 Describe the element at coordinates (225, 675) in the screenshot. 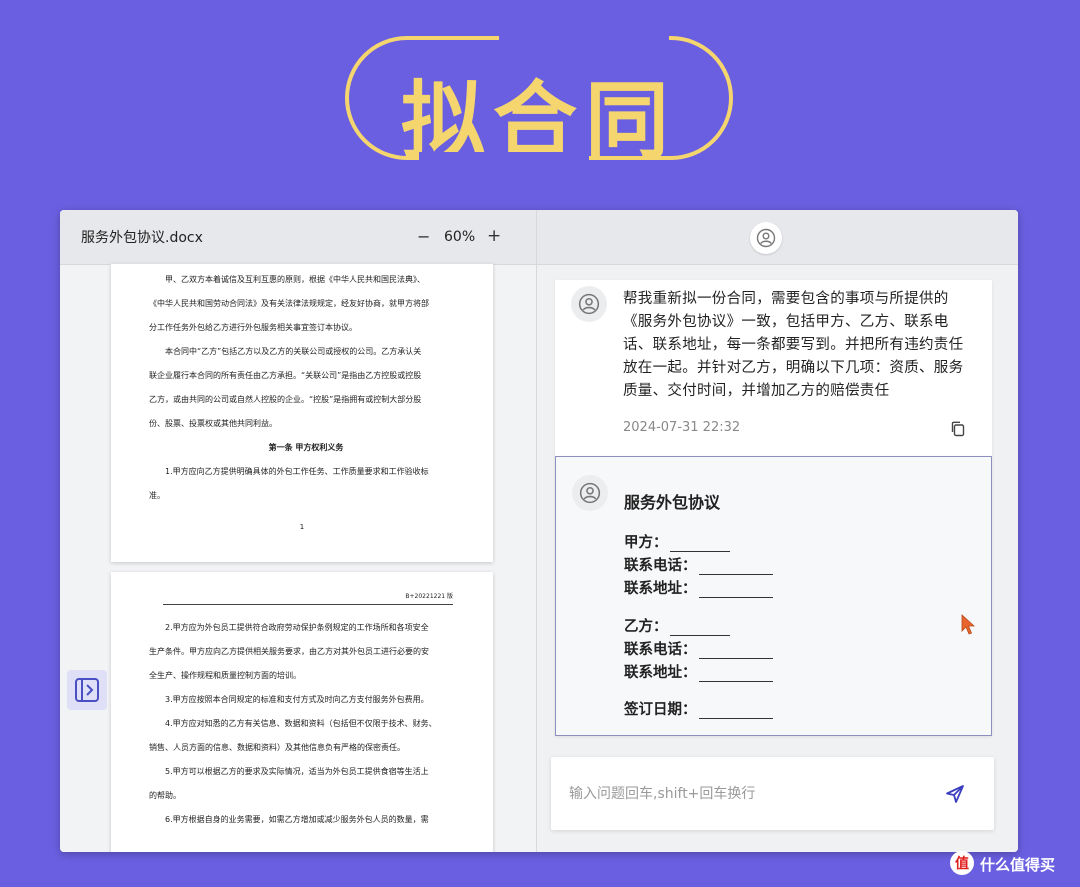

I see `doc-line: 全生产、操作规程和质量控制方面的培训。` at that location.